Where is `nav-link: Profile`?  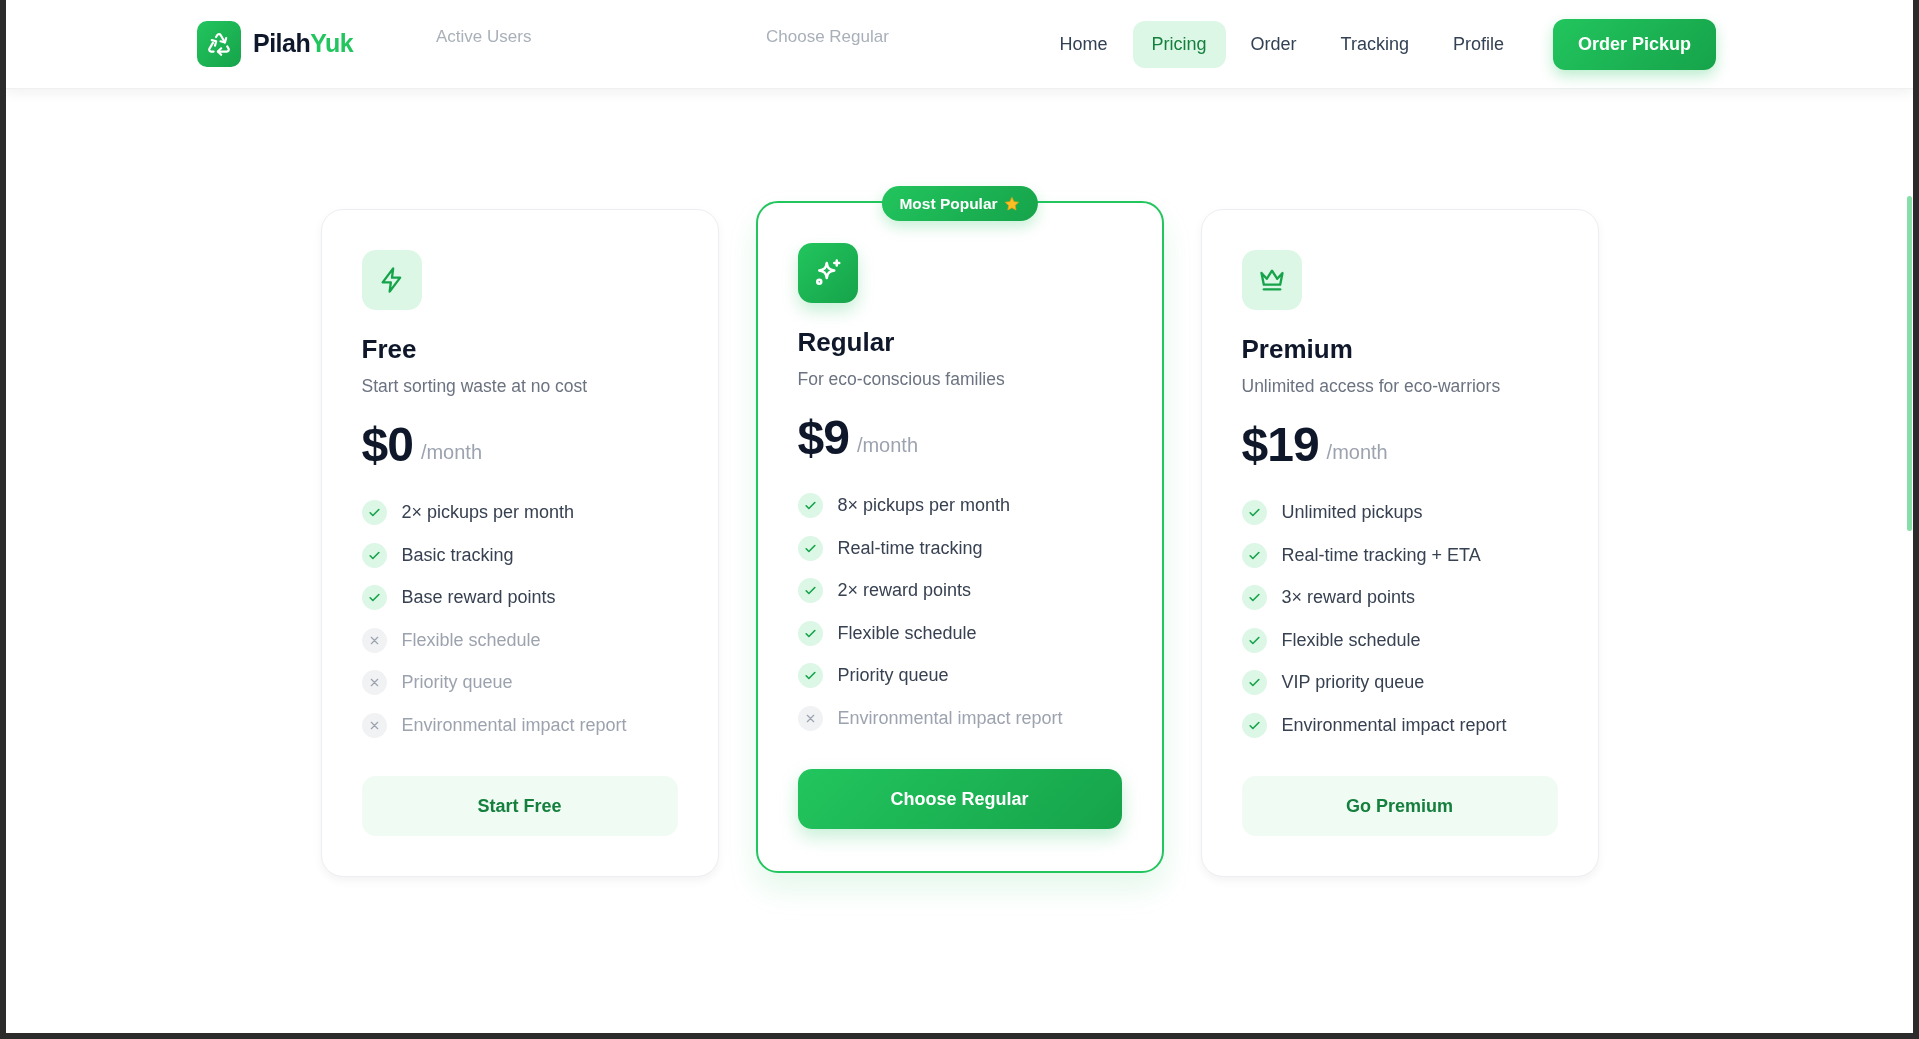 nav-link: Profile is located at coordinates (1478, 44).